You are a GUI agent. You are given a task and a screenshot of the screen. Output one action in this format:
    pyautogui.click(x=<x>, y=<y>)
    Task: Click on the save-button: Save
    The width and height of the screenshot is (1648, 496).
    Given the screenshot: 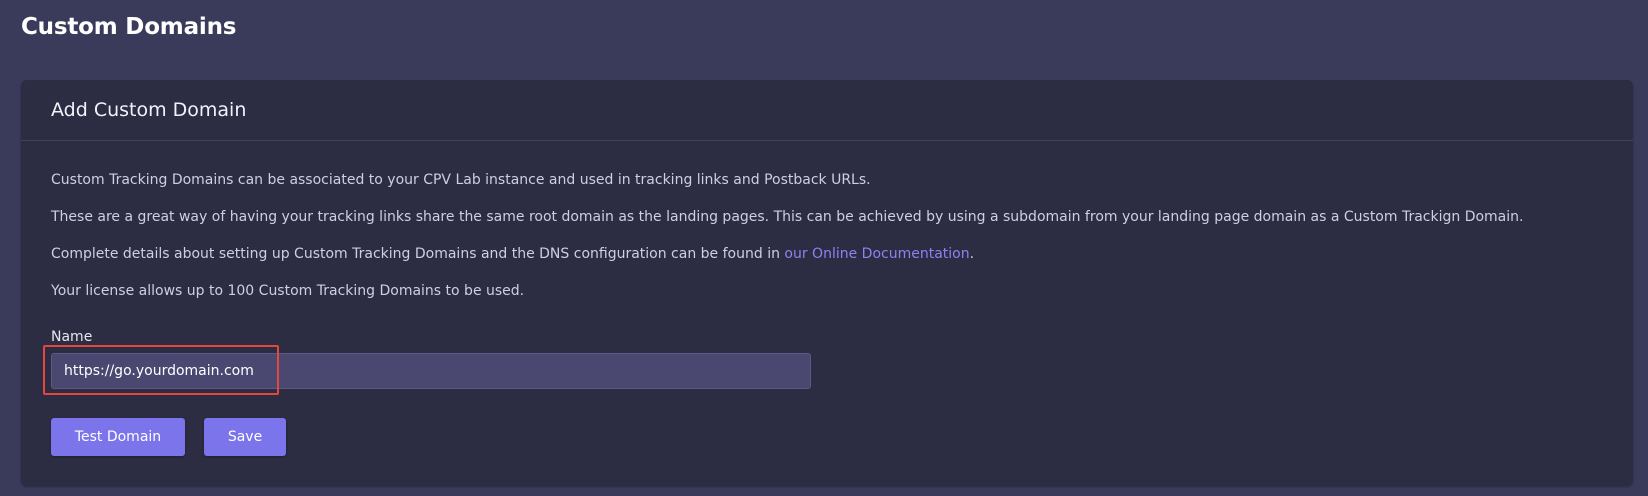 What is the action you would take?
    pyautogui.click(x=245, y=437)
    